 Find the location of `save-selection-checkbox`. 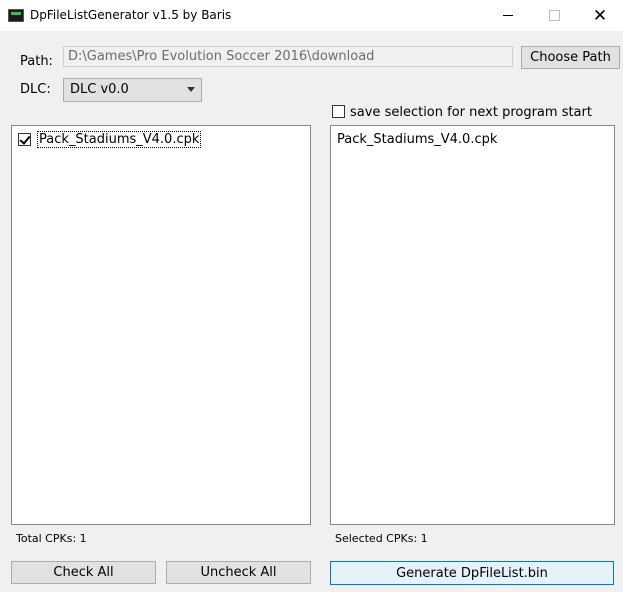

save-selection-checkbox is located at coordinates (338, 111).